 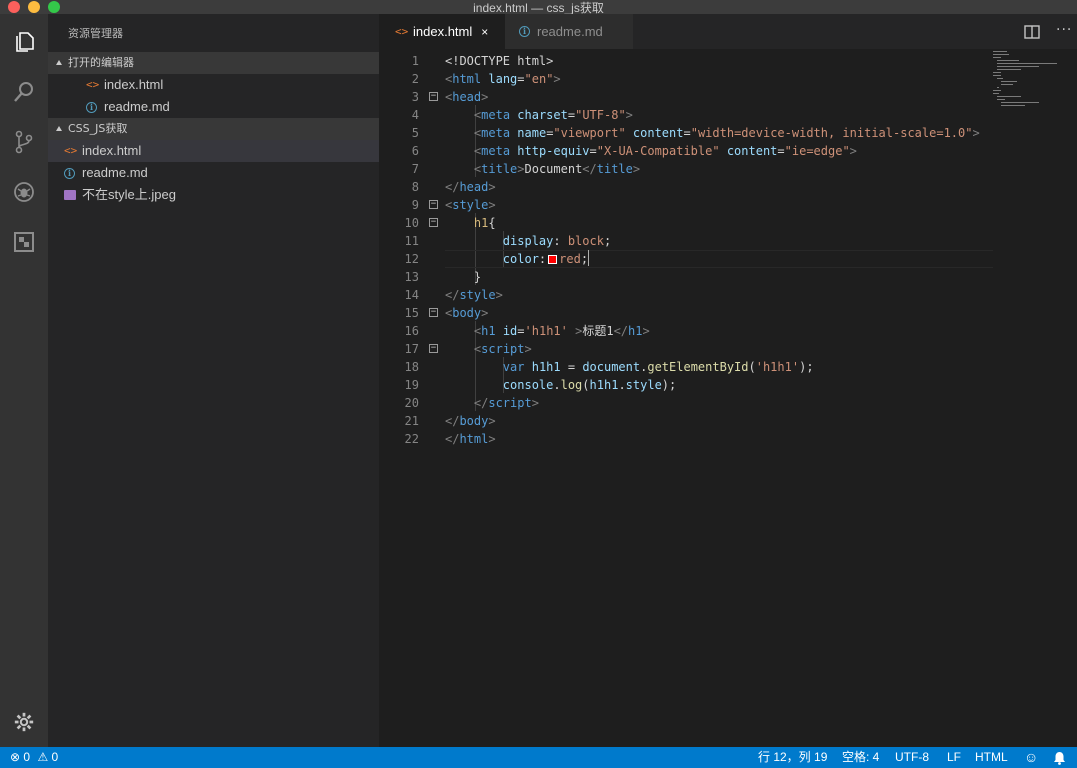 What do you see at coordinates (586, 385) in the screenshot?
I see `code-token: (` at bounding box center [586, 385].